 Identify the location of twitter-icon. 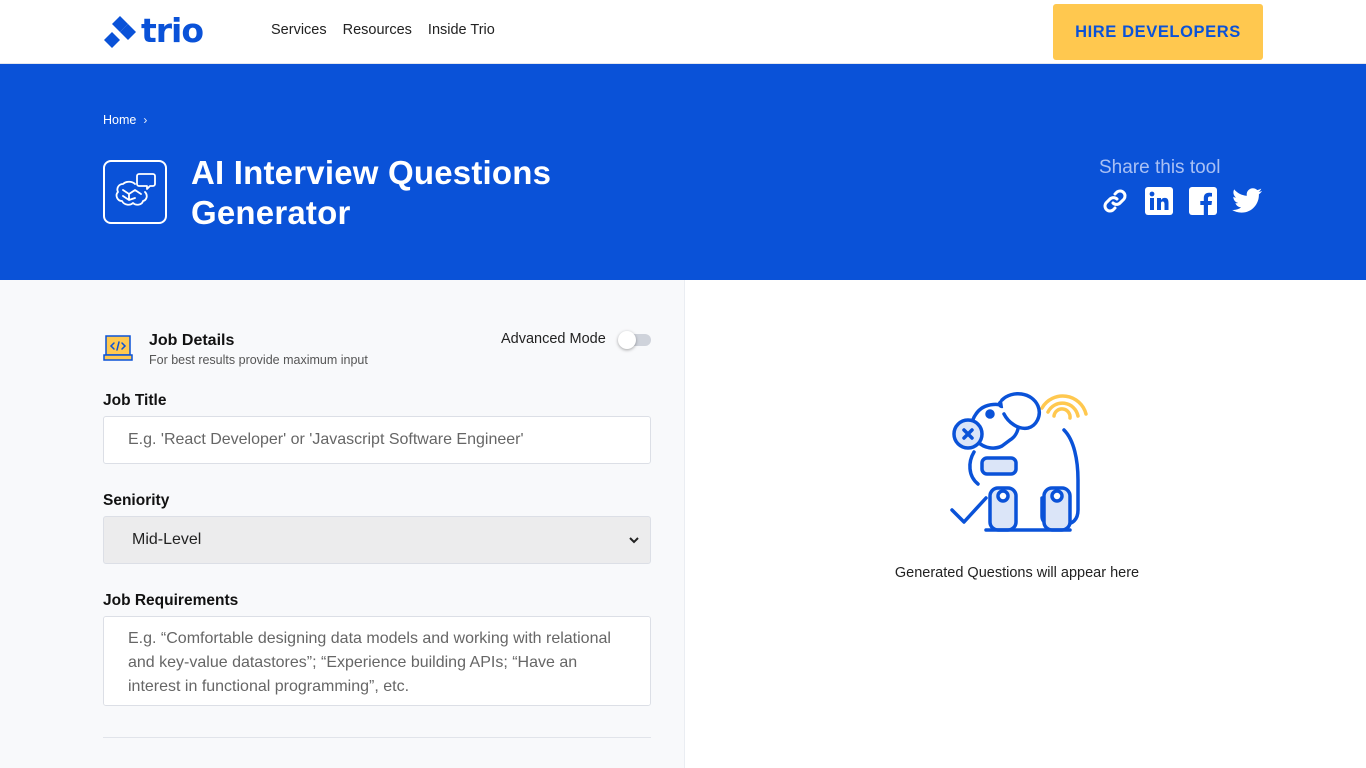
(1247, 201).